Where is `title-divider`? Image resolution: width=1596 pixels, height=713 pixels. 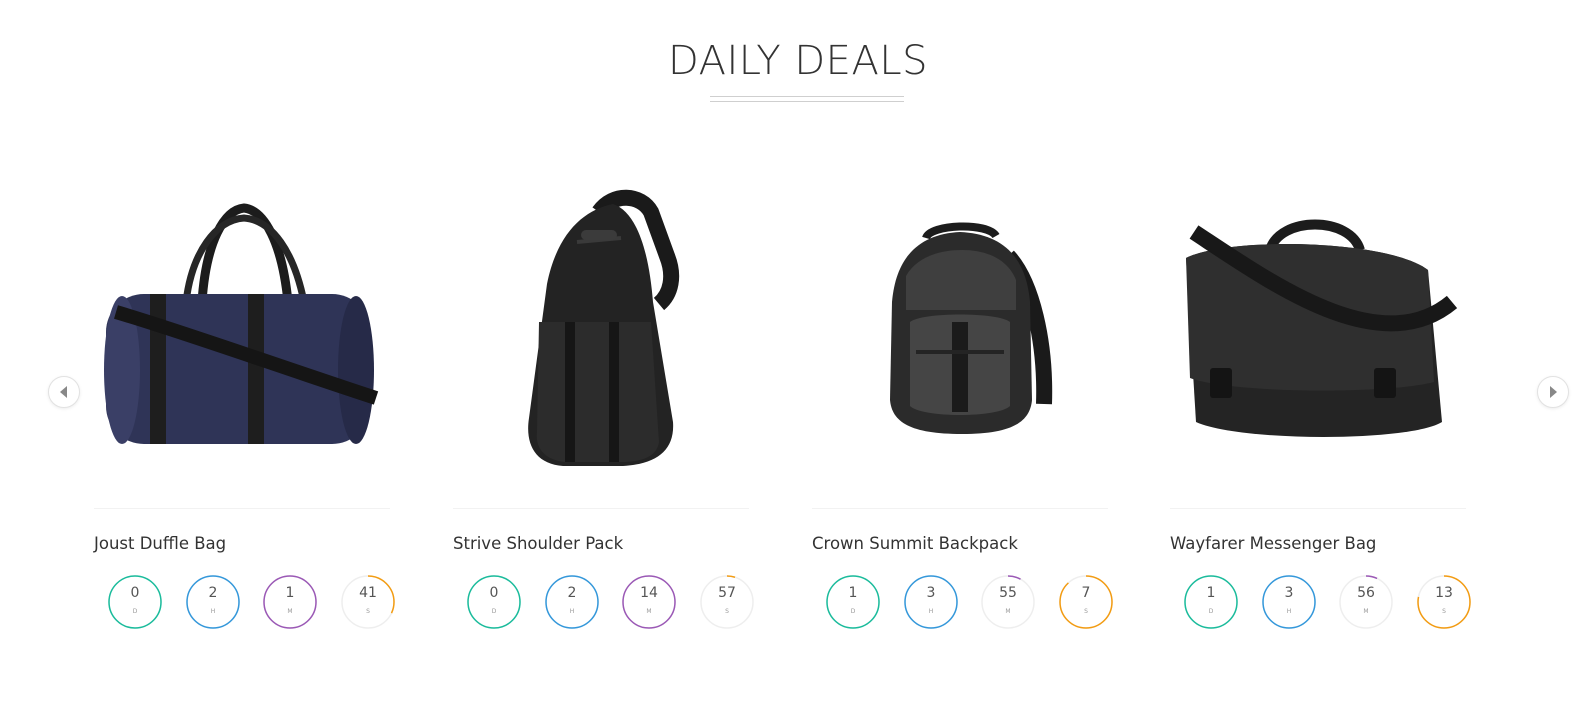 title-divider is located at coordinates (807, 99).